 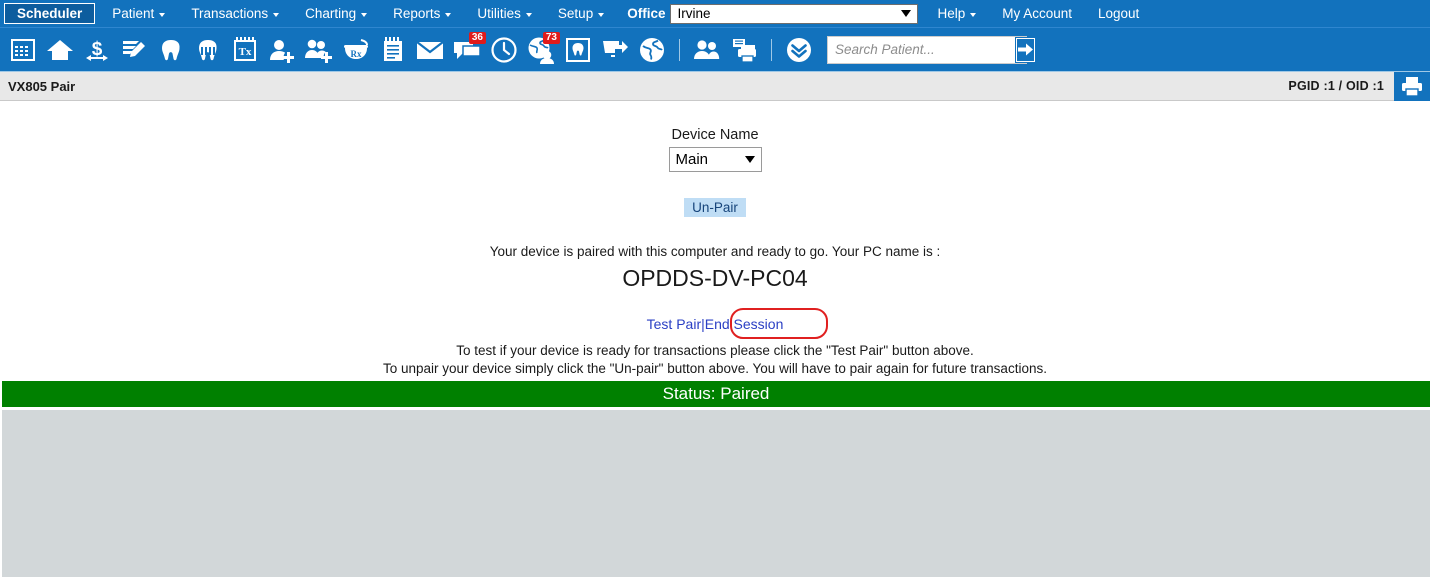 I want to click on add-family-icon, so click(x=319, y=50).